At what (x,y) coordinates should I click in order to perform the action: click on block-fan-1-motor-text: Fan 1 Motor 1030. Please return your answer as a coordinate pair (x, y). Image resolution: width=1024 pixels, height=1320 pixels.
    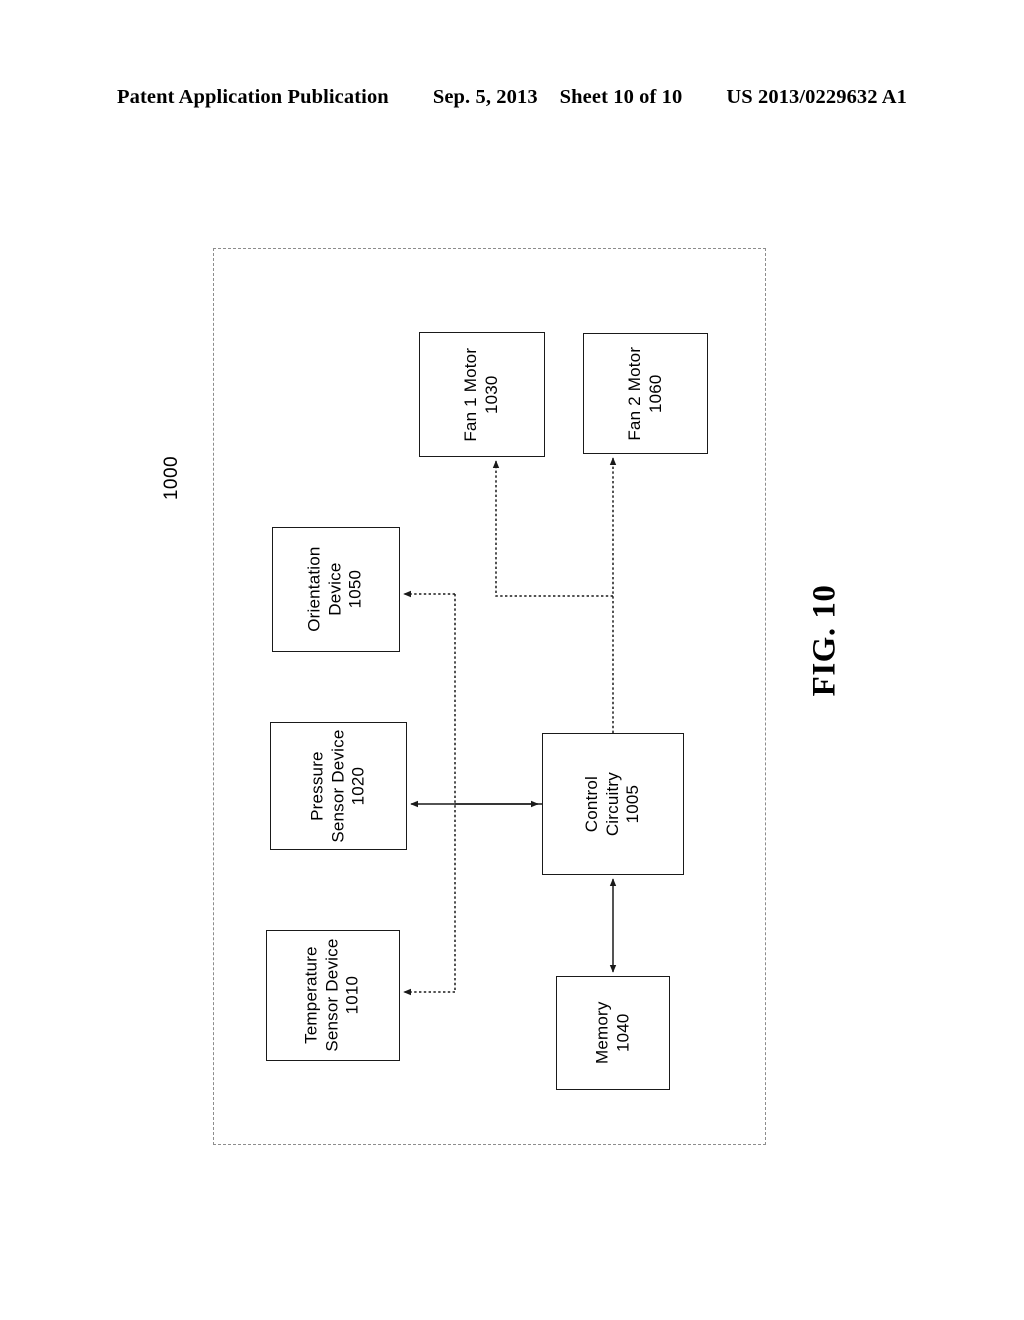
    Looking at the image, I should click on (481, 395).